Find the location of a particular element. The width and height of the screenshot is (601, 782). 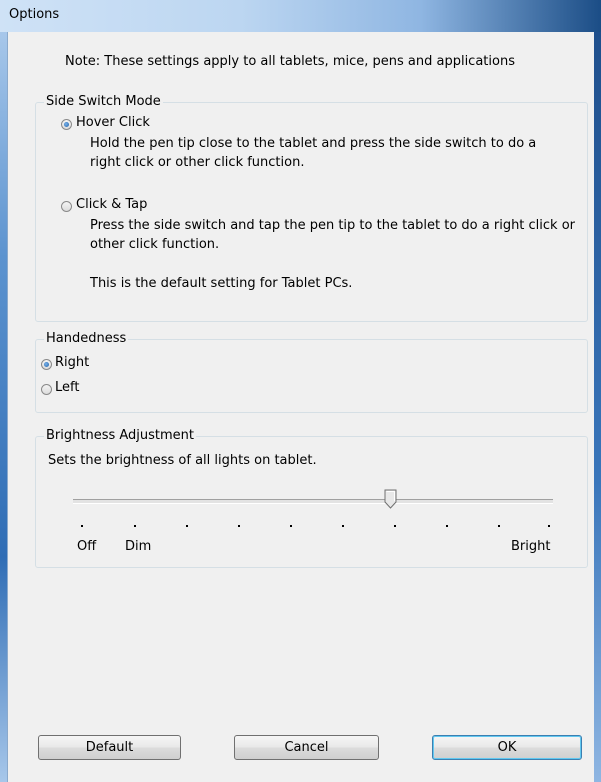

click-and-tap-label: Click & Tap is located at coordinates (111, 204).